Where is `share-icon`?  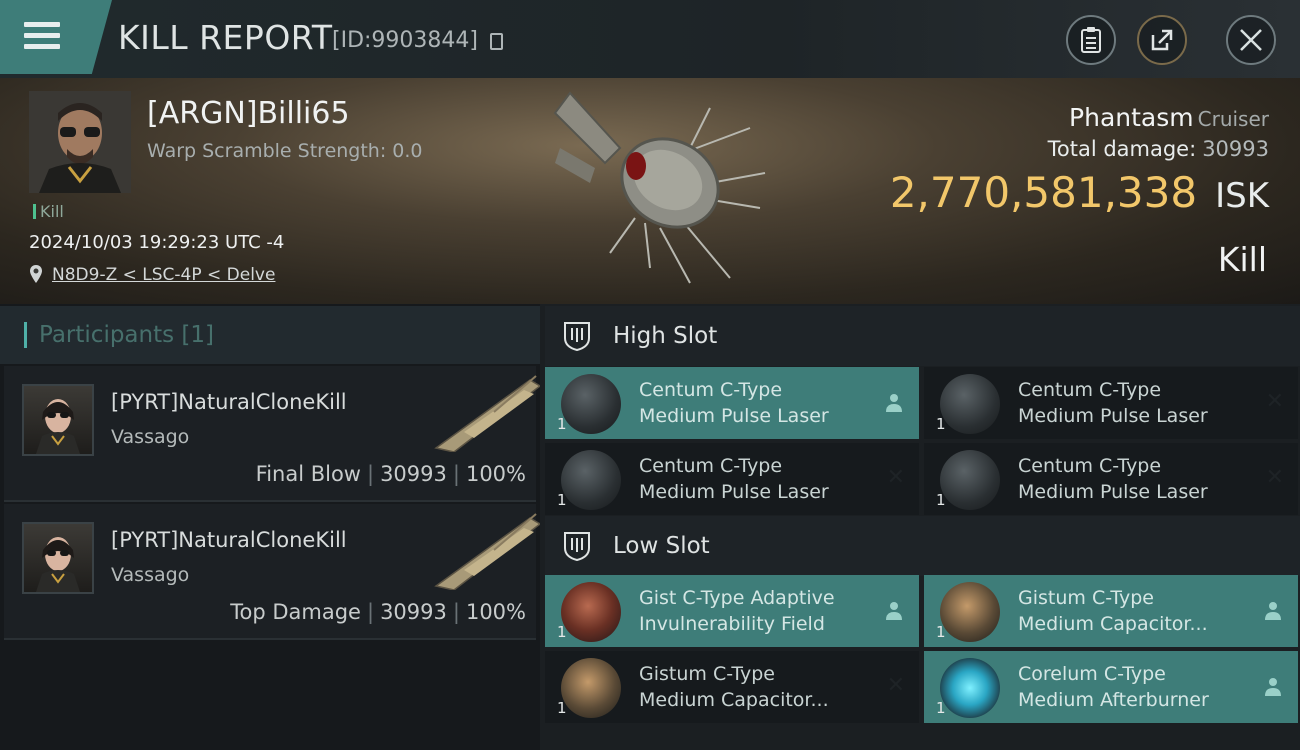
share-icon is located at coordinates (1162, 40).